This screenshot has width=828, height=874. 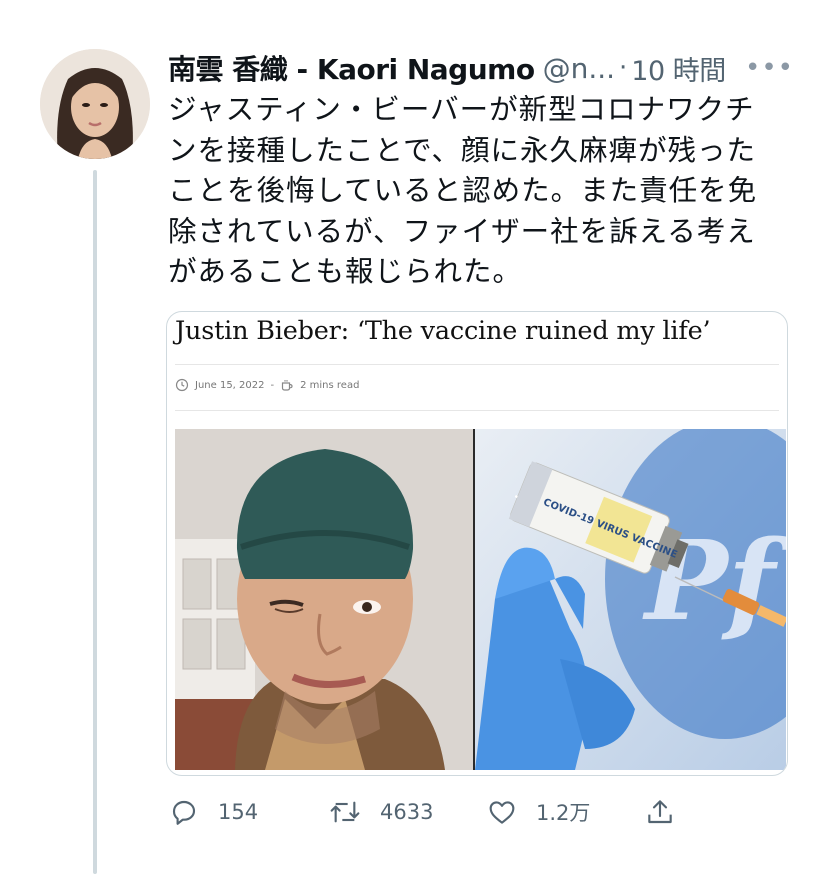 I want to click on vaccine-photo: Pf COVID-19 VIRUS VACCINE •, so click(x=630, y=599).